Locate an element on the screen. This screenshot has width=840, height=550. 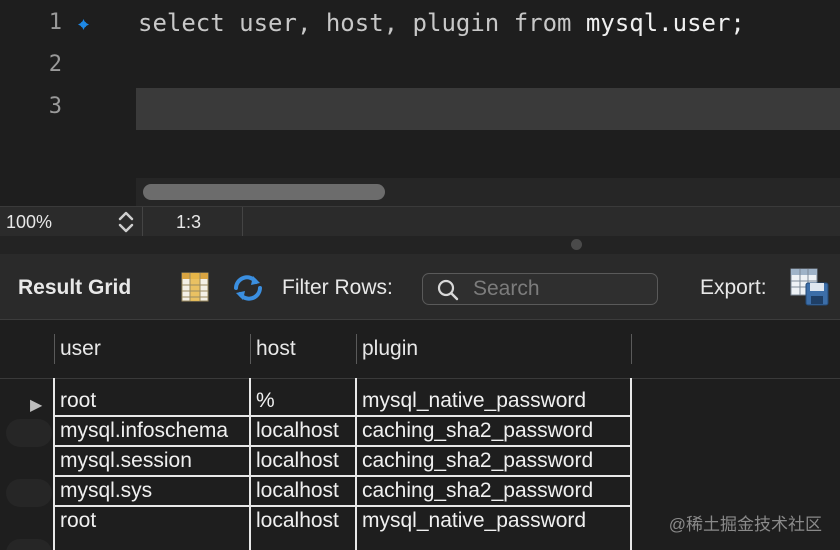
line-gutter: 1 2 3 is located at coordinates (68, 89).